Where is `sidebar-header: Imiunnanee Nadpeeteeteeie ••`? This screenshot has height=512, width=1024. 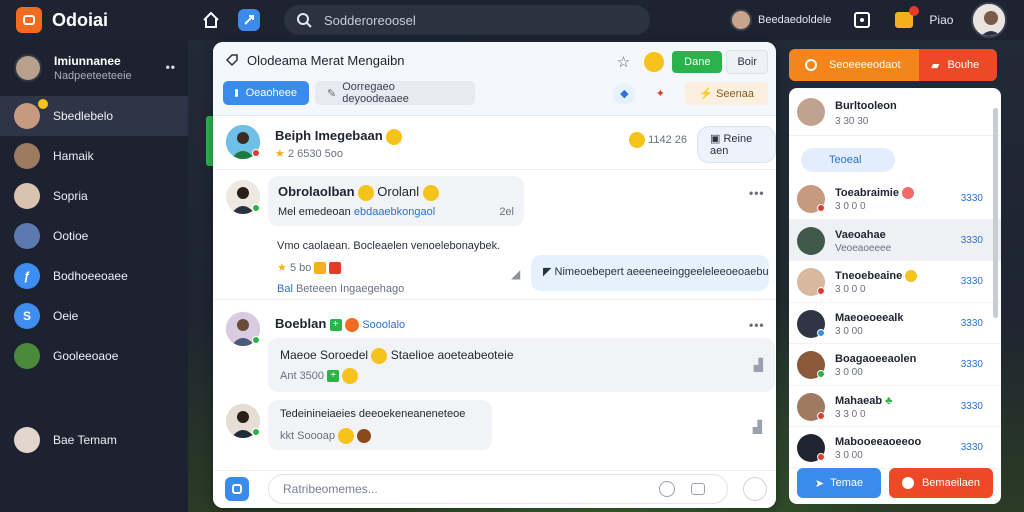 sidebar-header: Imiunnanee Nadpeeteeteeie •• is located at coordinates (94, 68).